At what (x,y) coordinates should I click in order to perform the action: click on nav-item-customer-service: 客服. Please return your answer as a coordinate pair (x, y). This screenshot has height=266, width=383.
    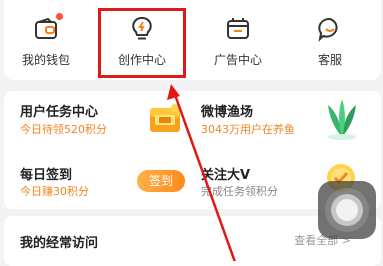
    Looking at the image, I should click on (330, 39).